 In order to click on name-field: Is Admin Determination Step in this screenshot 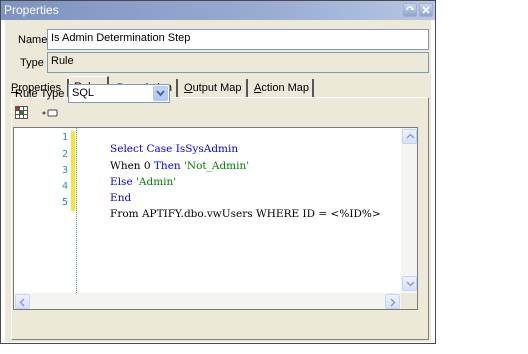, I will do `click(238, 39)`.